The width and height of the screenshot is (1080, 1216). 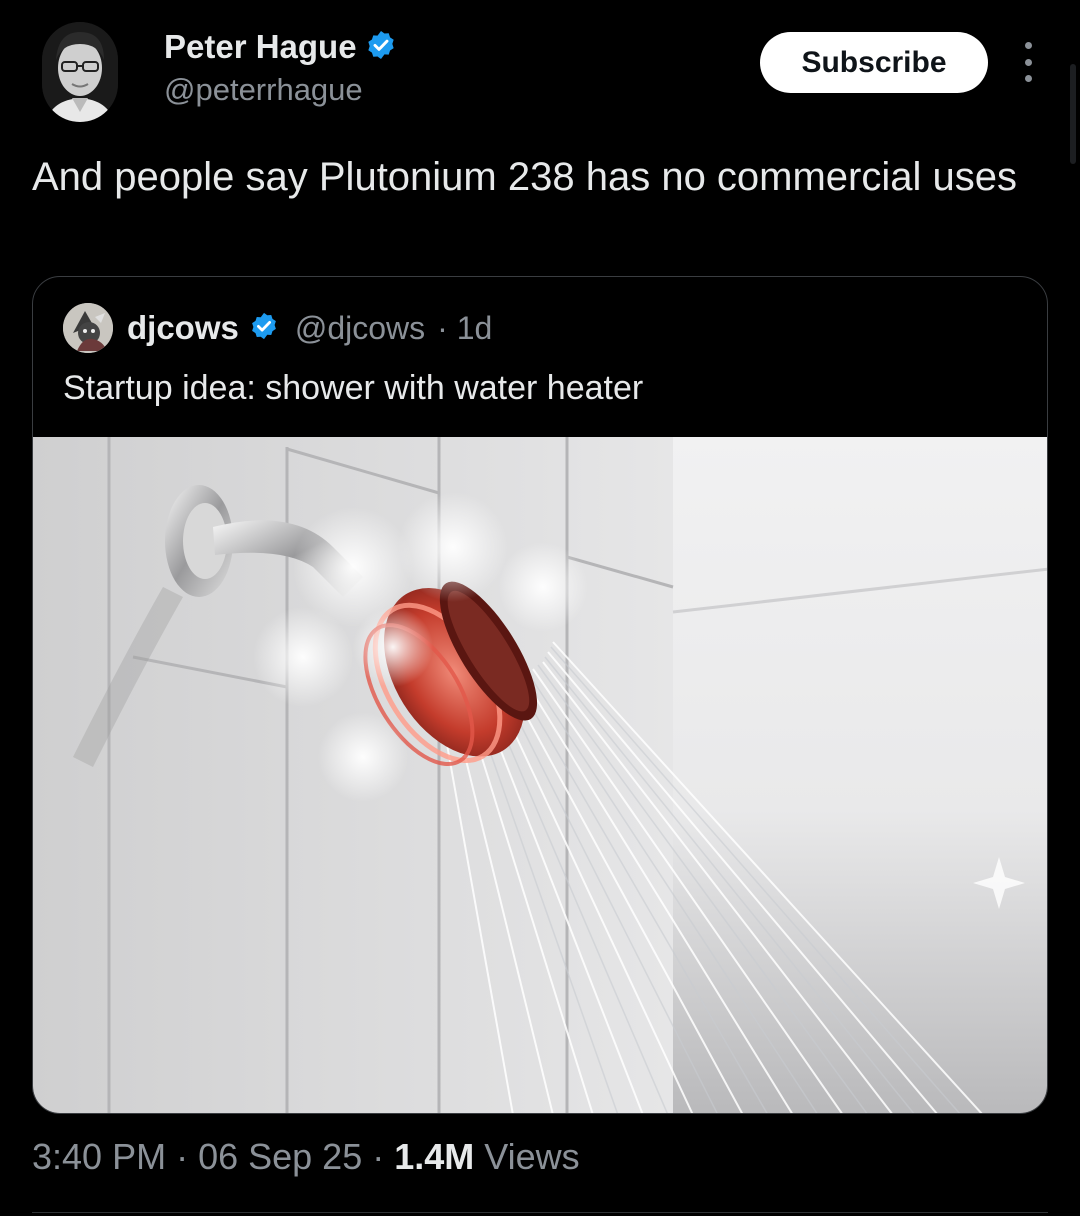 What do you see at coordinates (540, 1212) in the screenshot?
I see `divider` at bounding box center [540, 1212].